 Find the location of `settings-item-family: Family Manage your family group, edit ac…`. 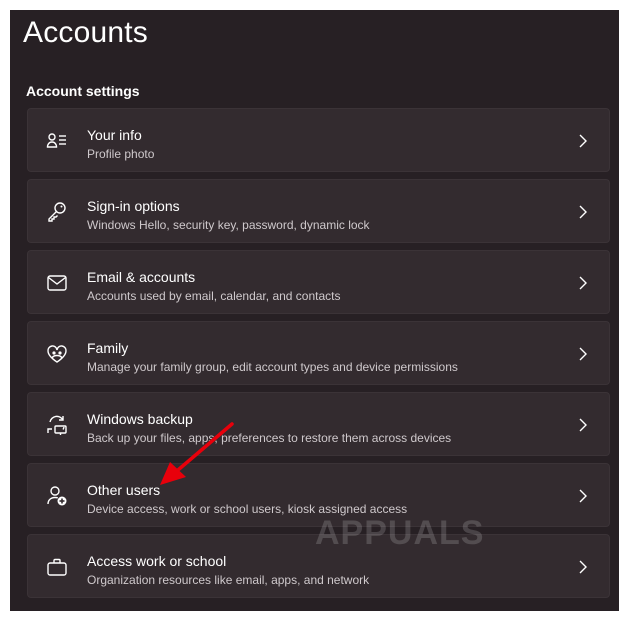

settings-item-family: Family Manage your family group, edit ac… is located at coordinates (318, 353).